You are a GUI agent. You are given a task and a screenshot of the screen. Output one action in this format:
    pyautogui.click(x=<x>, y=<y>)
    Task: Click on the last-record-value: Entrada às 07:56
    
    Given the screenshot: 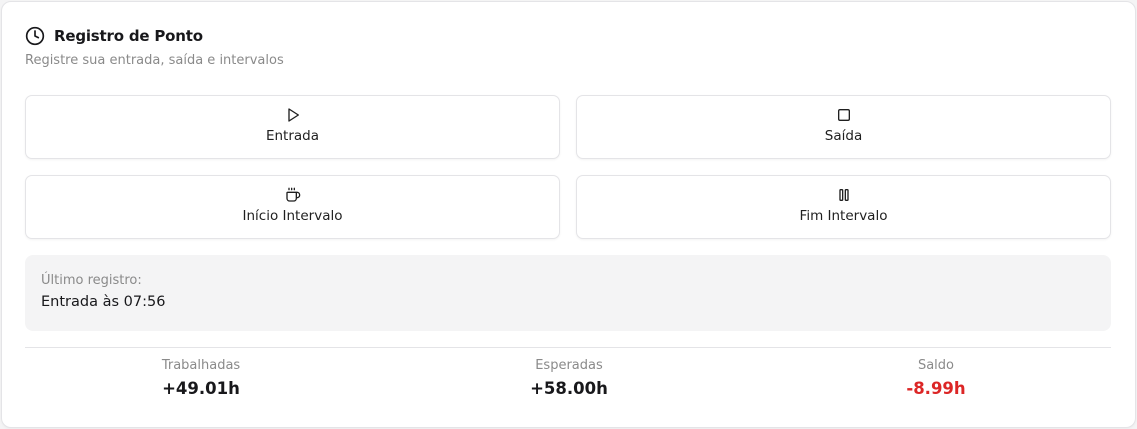 What is the action you would take?
    pyautogui.click(x=103, y=302)
    